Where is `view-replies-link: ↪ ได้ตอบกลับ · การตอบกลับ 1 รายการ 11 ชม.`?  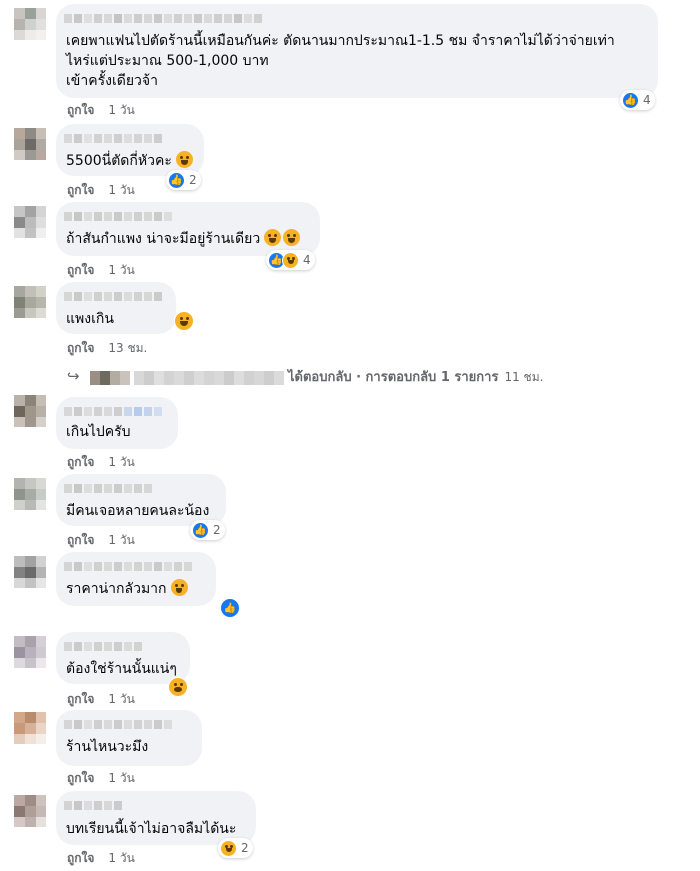
view-replies-link: ↪ ได้ตอบกลับ · การตอบกลับ 1 รายการ 11 ชม. is located at coordinates (305, 376).